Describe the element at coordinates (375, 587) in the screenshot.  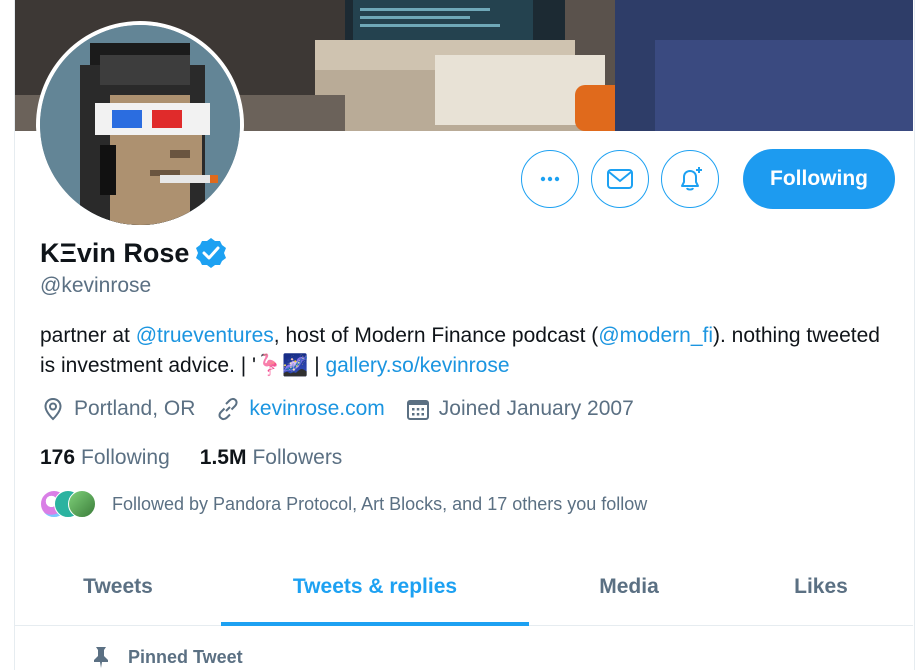
I see `tab-tweets-and-replies: Tweets & replies` at that location.